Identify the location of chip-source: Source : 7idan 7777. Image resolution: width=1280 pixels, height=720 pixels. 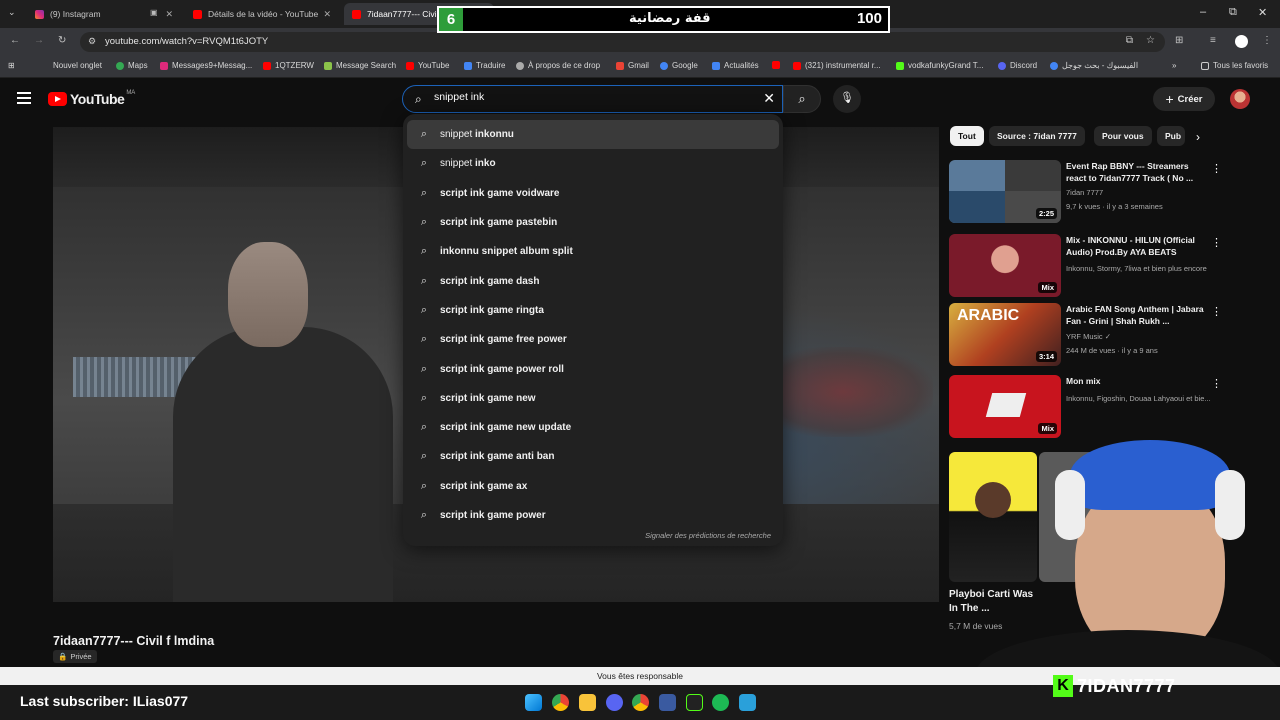
(1037, 136).